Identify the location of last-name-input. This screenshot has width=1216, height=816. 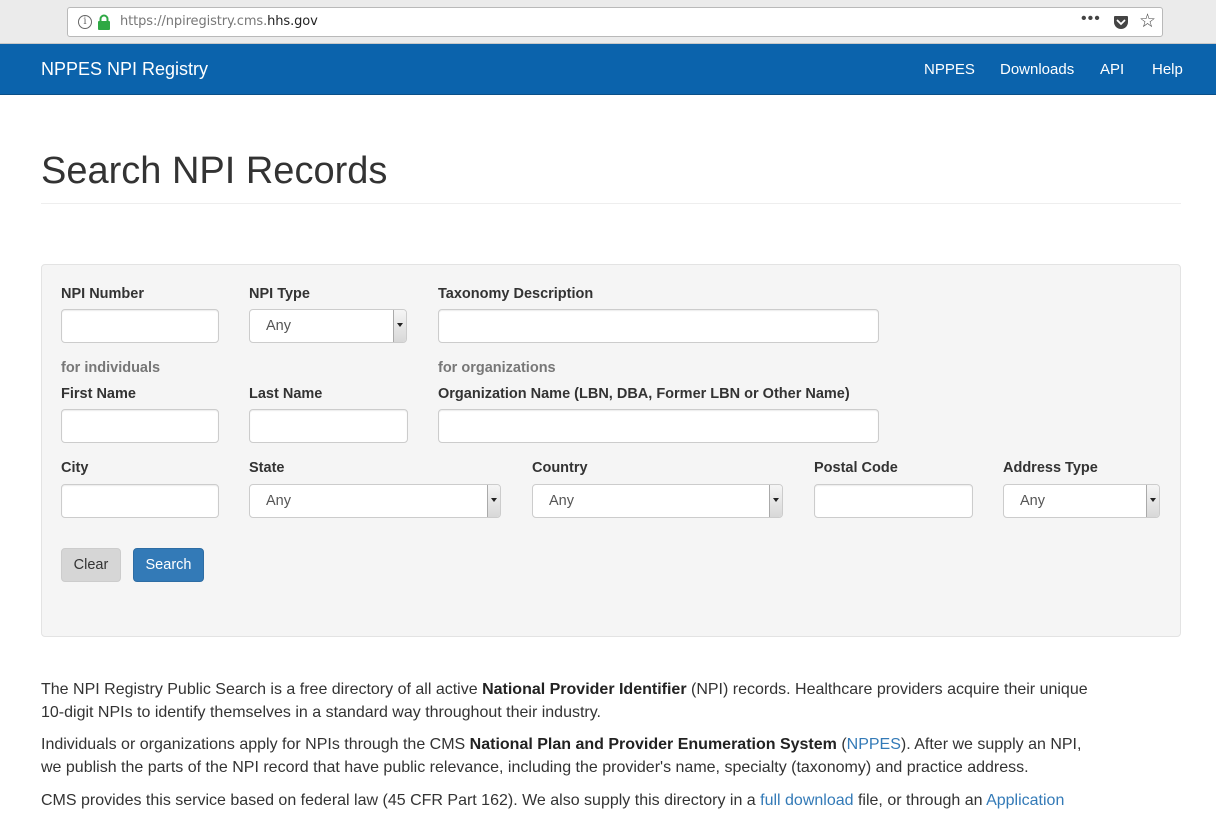
(328, 426).